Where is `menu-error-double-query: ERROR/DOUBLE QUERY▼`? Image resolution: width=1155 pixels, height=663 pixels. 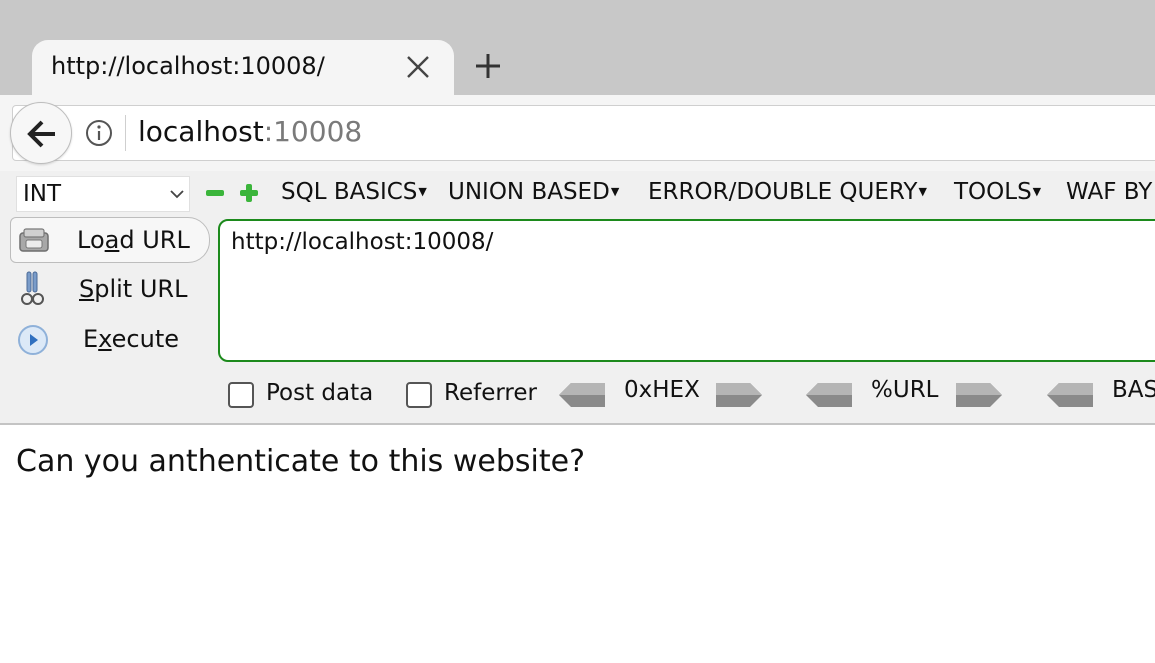
menu-error-double-query: ERROR/DOUBLE QUERY▼ is located at coordinates (787, 192).